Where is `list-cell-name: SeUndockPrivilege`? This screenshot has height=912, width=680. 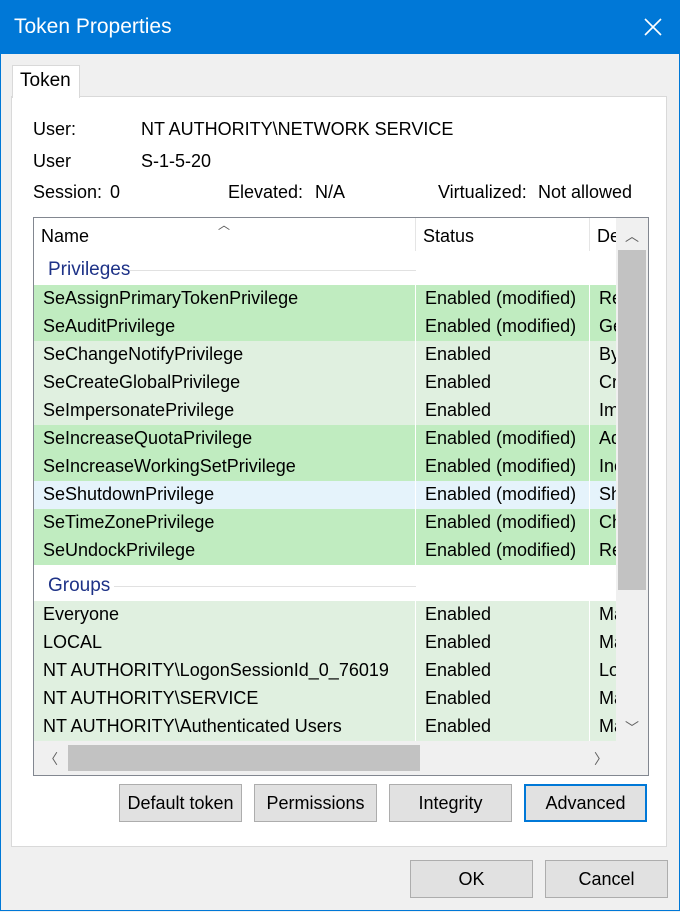 list-cell-name: SeUndockPrivilege is located at coordinates (225, 551).